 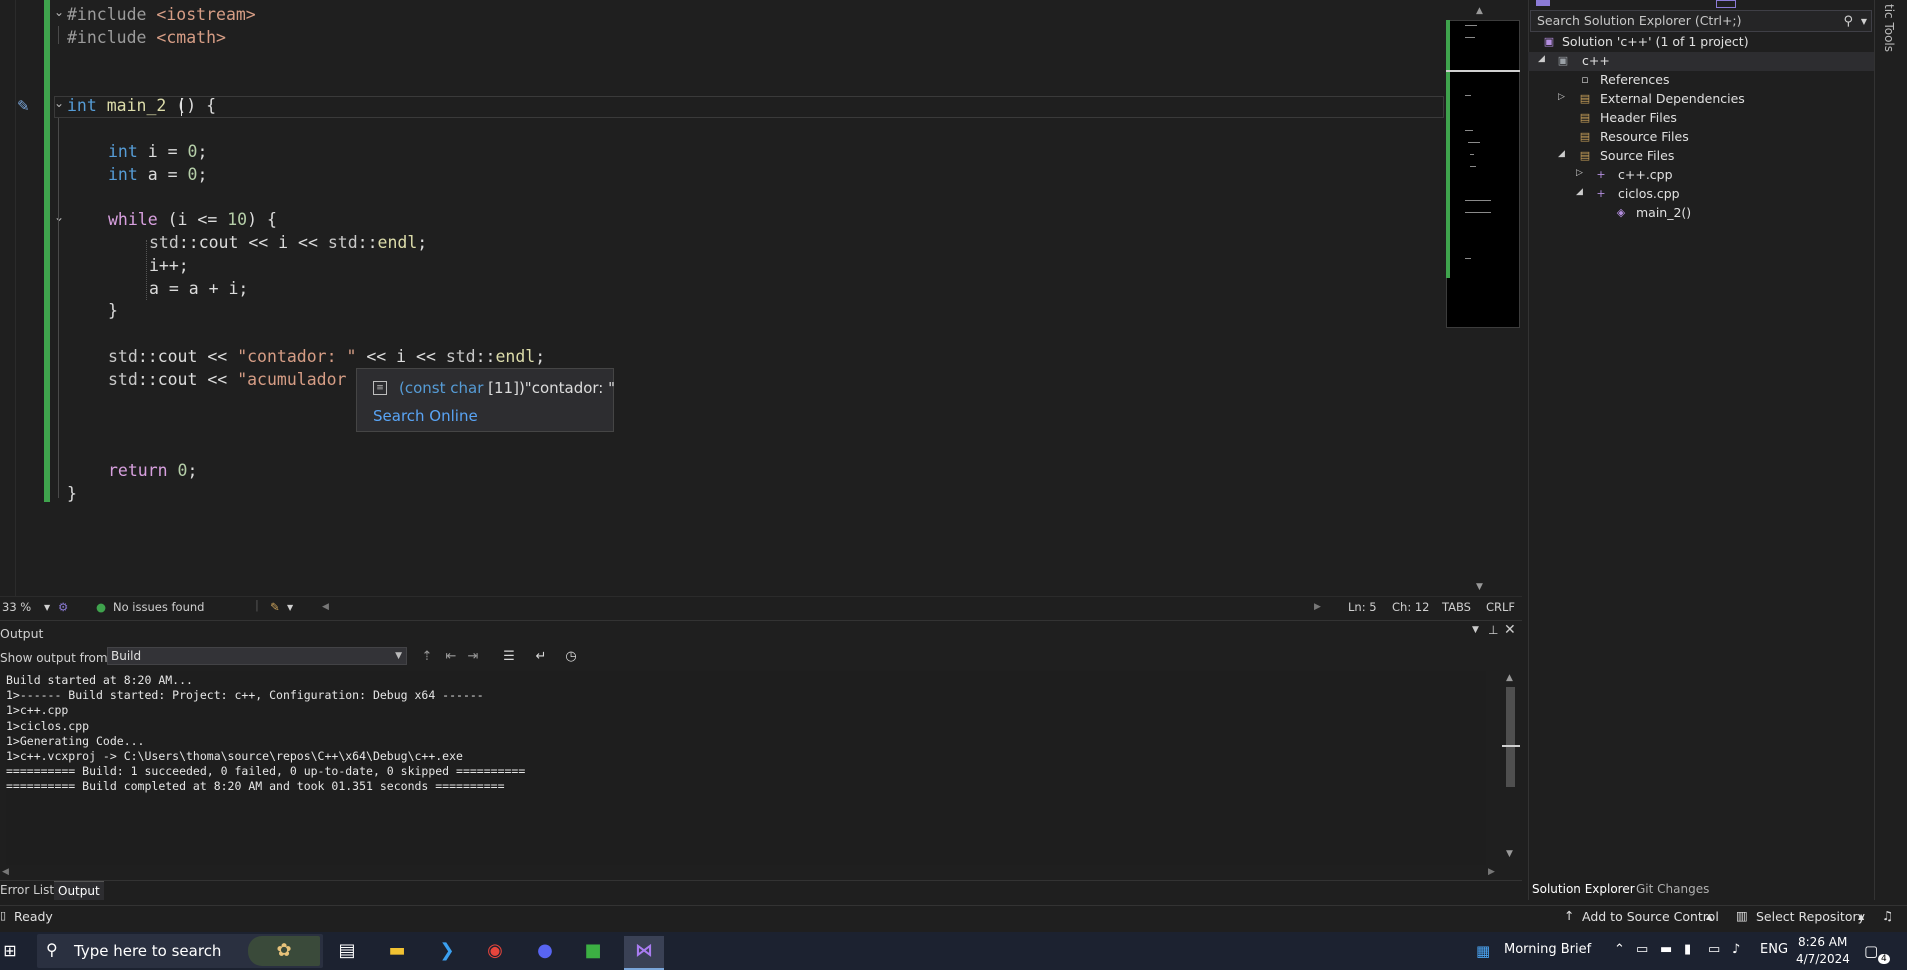 I want to click on close-icon: ✕, so click(x=1510, y=630).